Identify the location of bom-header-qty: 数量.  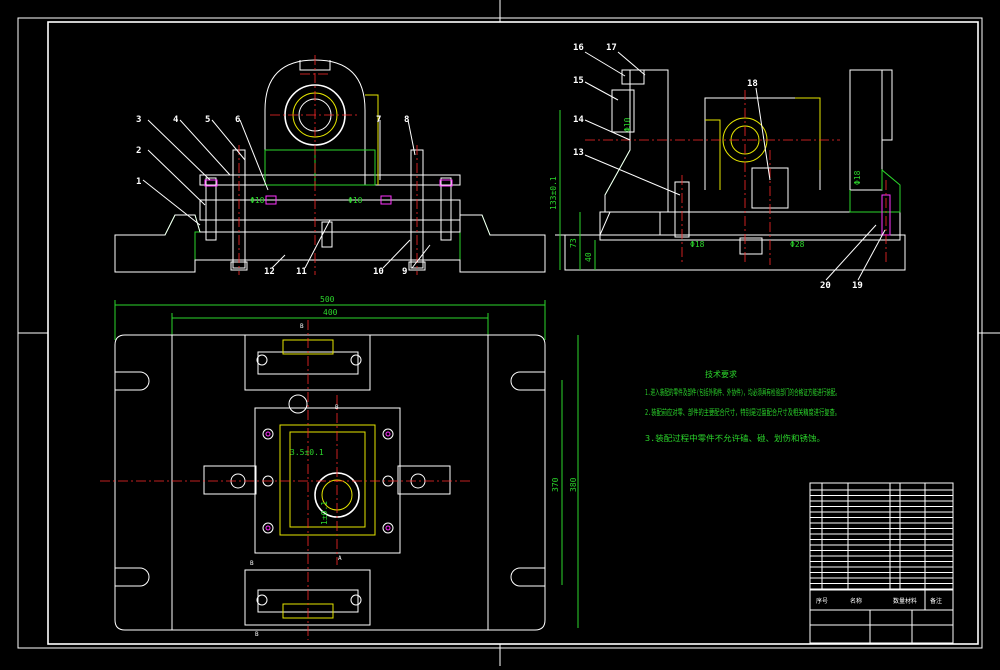
(899, 601).